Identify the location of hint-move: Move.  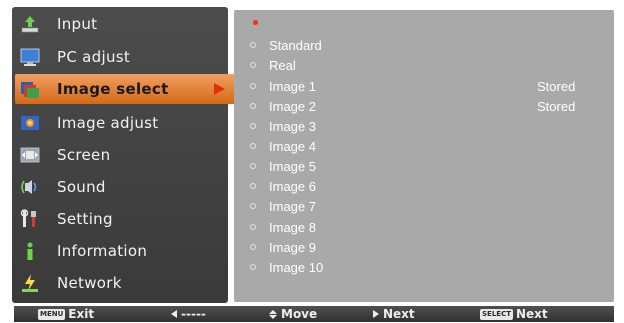
(293, 314).